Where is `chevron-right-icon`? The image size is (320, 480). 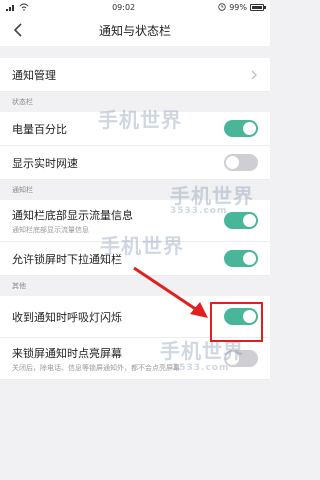
chevron-right-icon is located at coordinates (254, 74).